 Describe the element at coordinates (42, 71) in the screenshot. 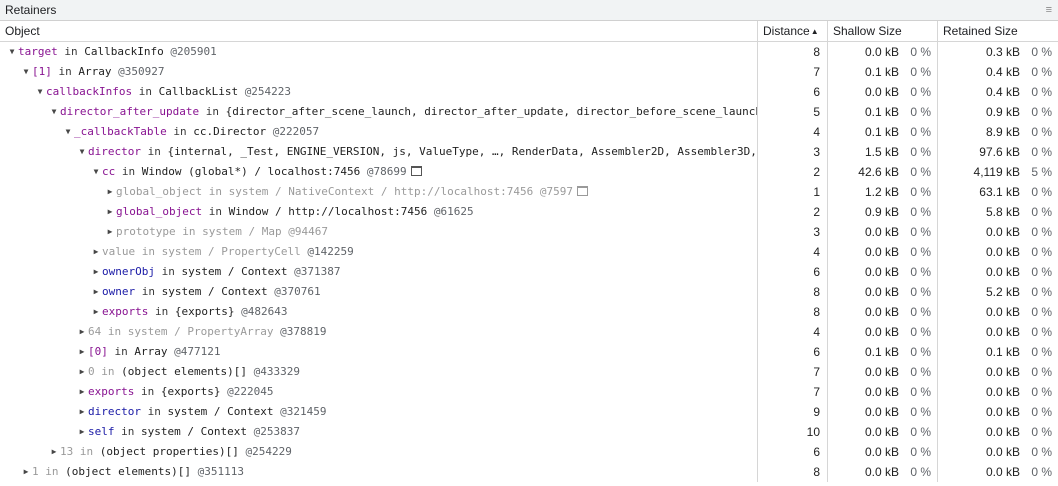

I see `property-name: [1]` at that location.